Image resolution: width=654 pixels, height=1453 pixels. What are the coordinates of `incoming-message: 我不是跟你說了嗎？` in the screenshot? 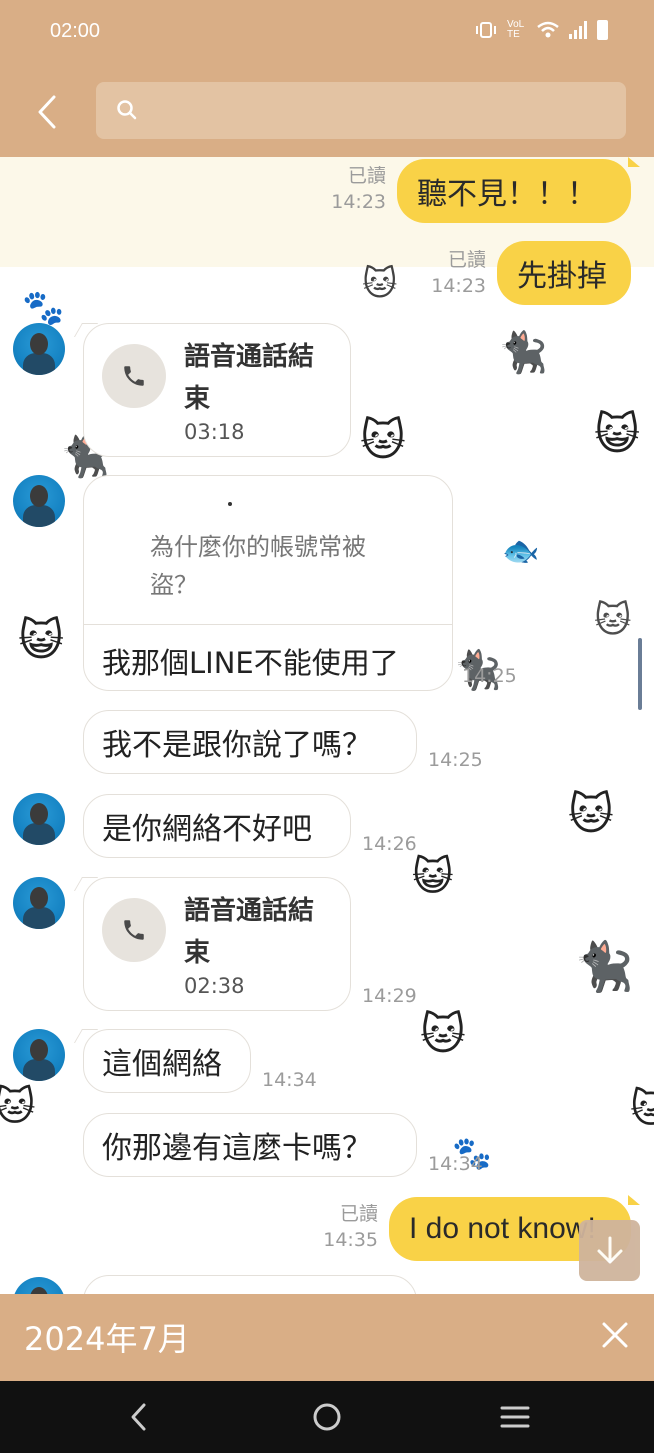 It's located at (250, 742).